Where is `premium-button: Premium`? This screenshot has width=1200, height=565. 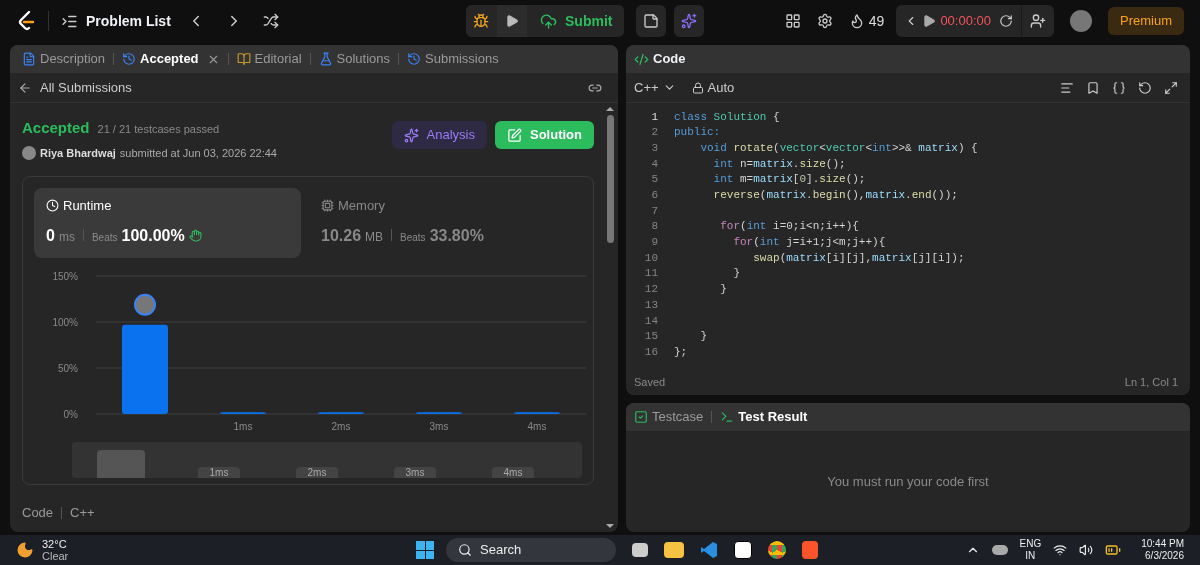 premium-button: Premium is located at coordinates (1146, 21).